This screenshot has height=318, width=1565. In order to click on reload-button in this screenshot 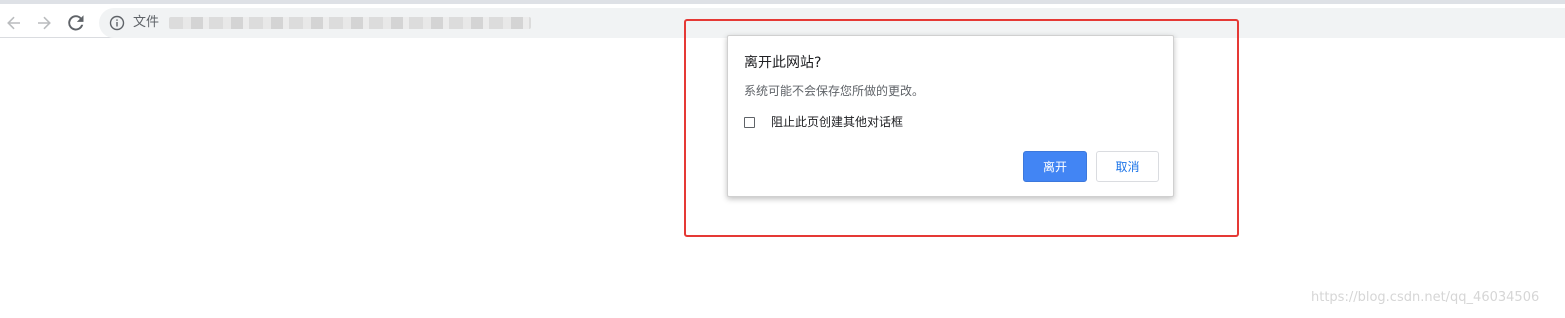, I will do `click(76, 23)`.